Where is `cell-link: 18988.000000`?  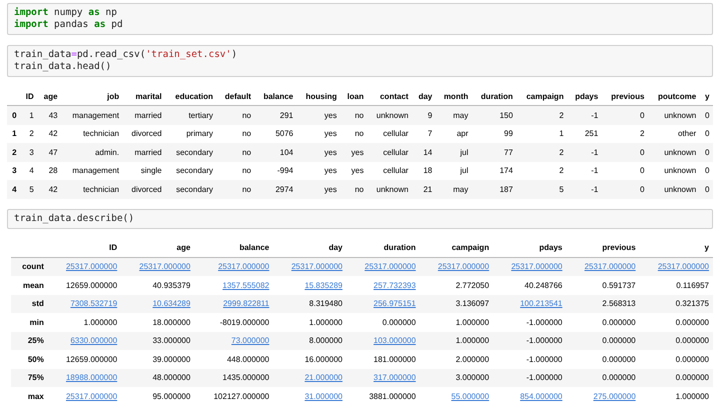
cell-link: 18988.000000 is located at coordinates (92, 377).